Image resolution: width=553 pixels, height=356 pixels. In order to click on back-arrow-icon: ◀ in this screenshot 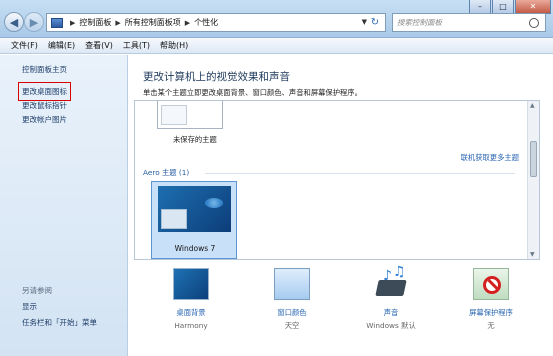, I will do `click(14, 22)`.